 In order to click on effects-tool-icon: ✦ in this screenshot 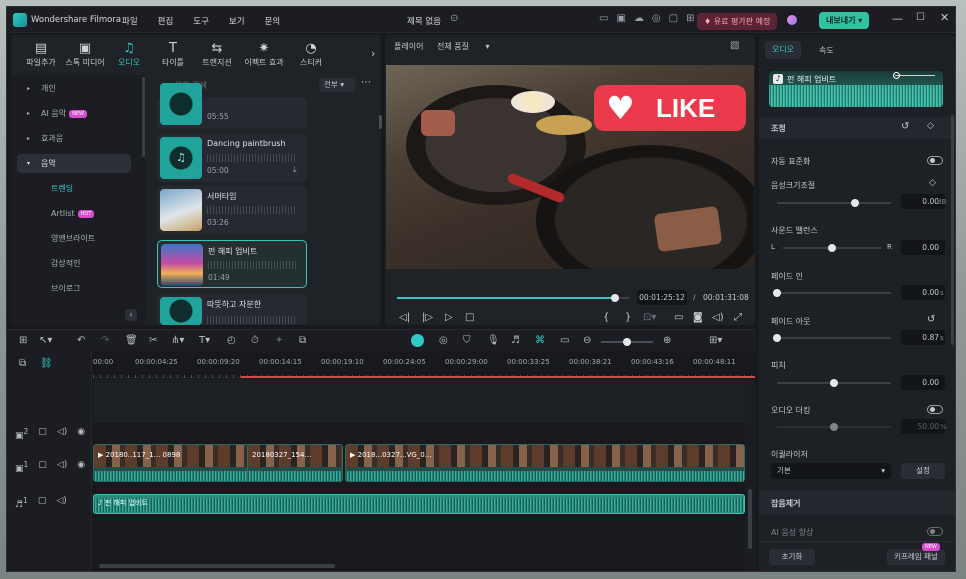, I will do `click(279, 340)`.